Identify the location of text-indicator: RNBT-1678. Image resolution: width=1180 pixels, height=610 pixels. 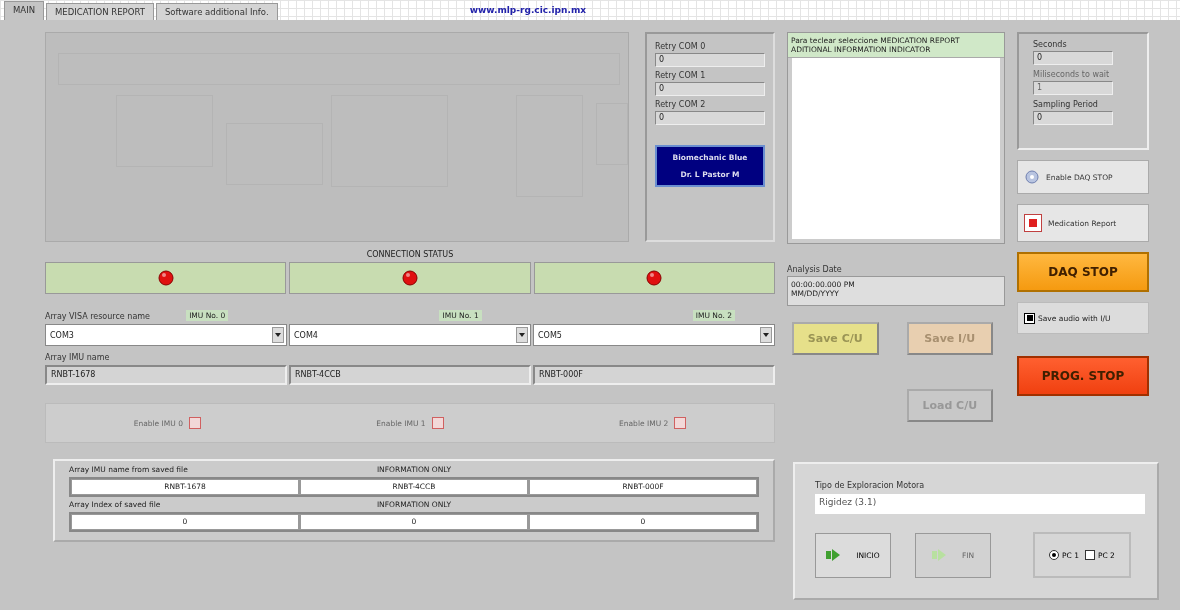
(166, 375).